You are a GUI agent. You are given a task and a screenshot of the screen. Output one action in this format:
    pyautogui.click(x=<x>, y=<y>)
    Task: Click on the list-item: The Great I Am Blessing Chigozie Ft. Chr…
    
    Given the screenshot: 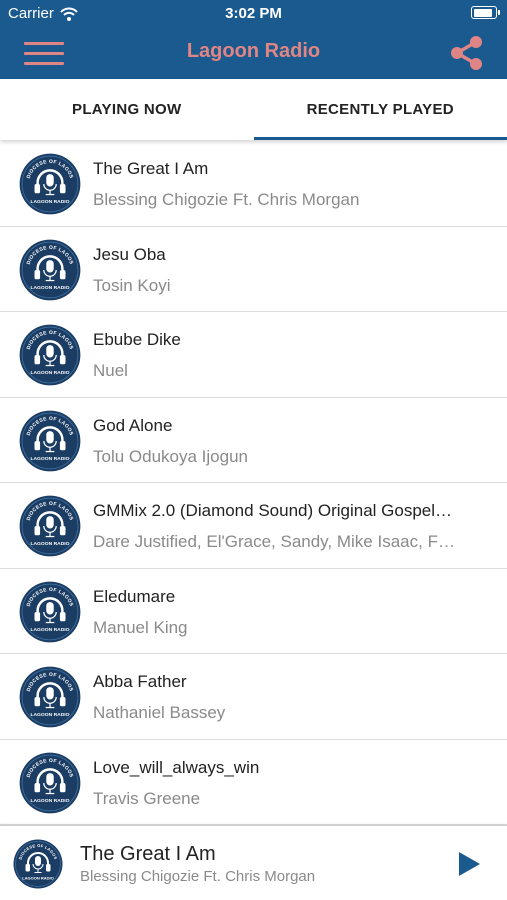 What is the action you would take?
    pyautogui.click(x=253, y=184)
    